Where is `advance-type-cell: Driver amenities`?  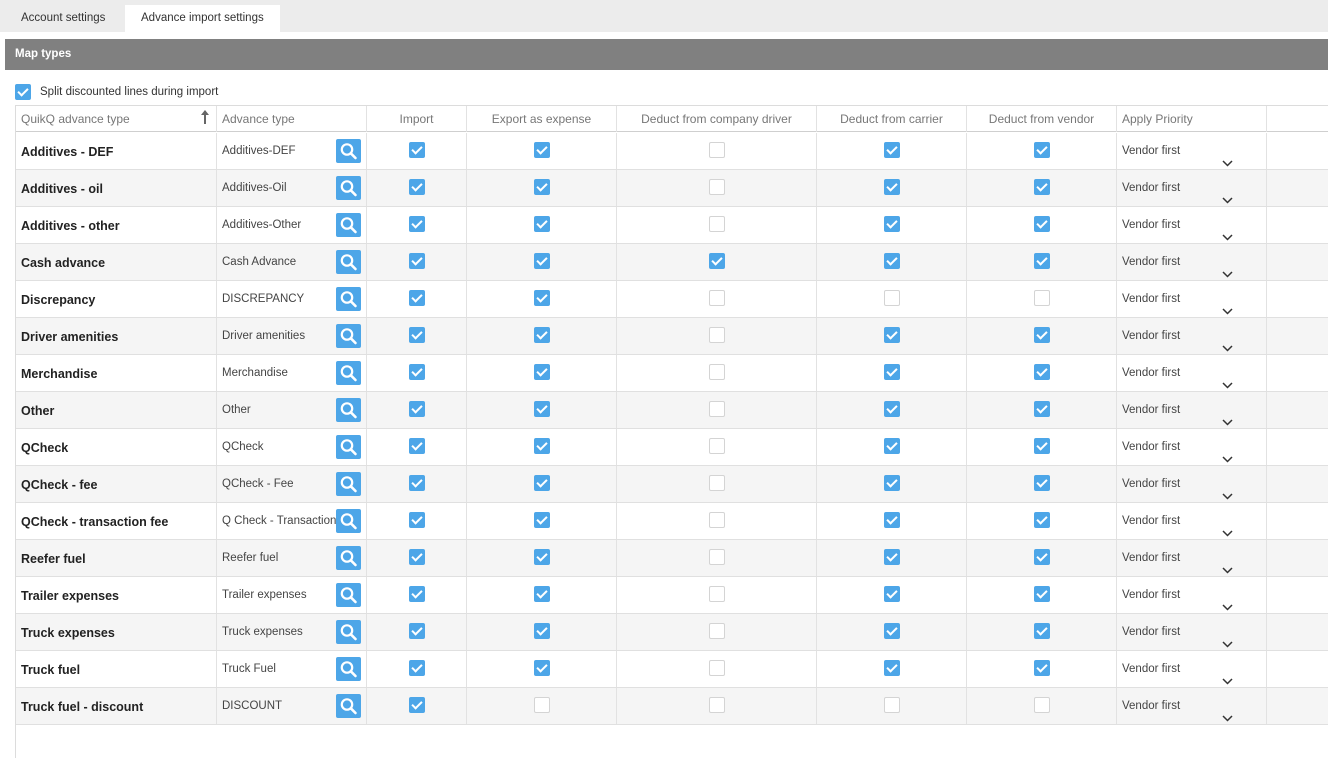
advance-type-cell: Driver amenities is located at coordinates (292, 336).